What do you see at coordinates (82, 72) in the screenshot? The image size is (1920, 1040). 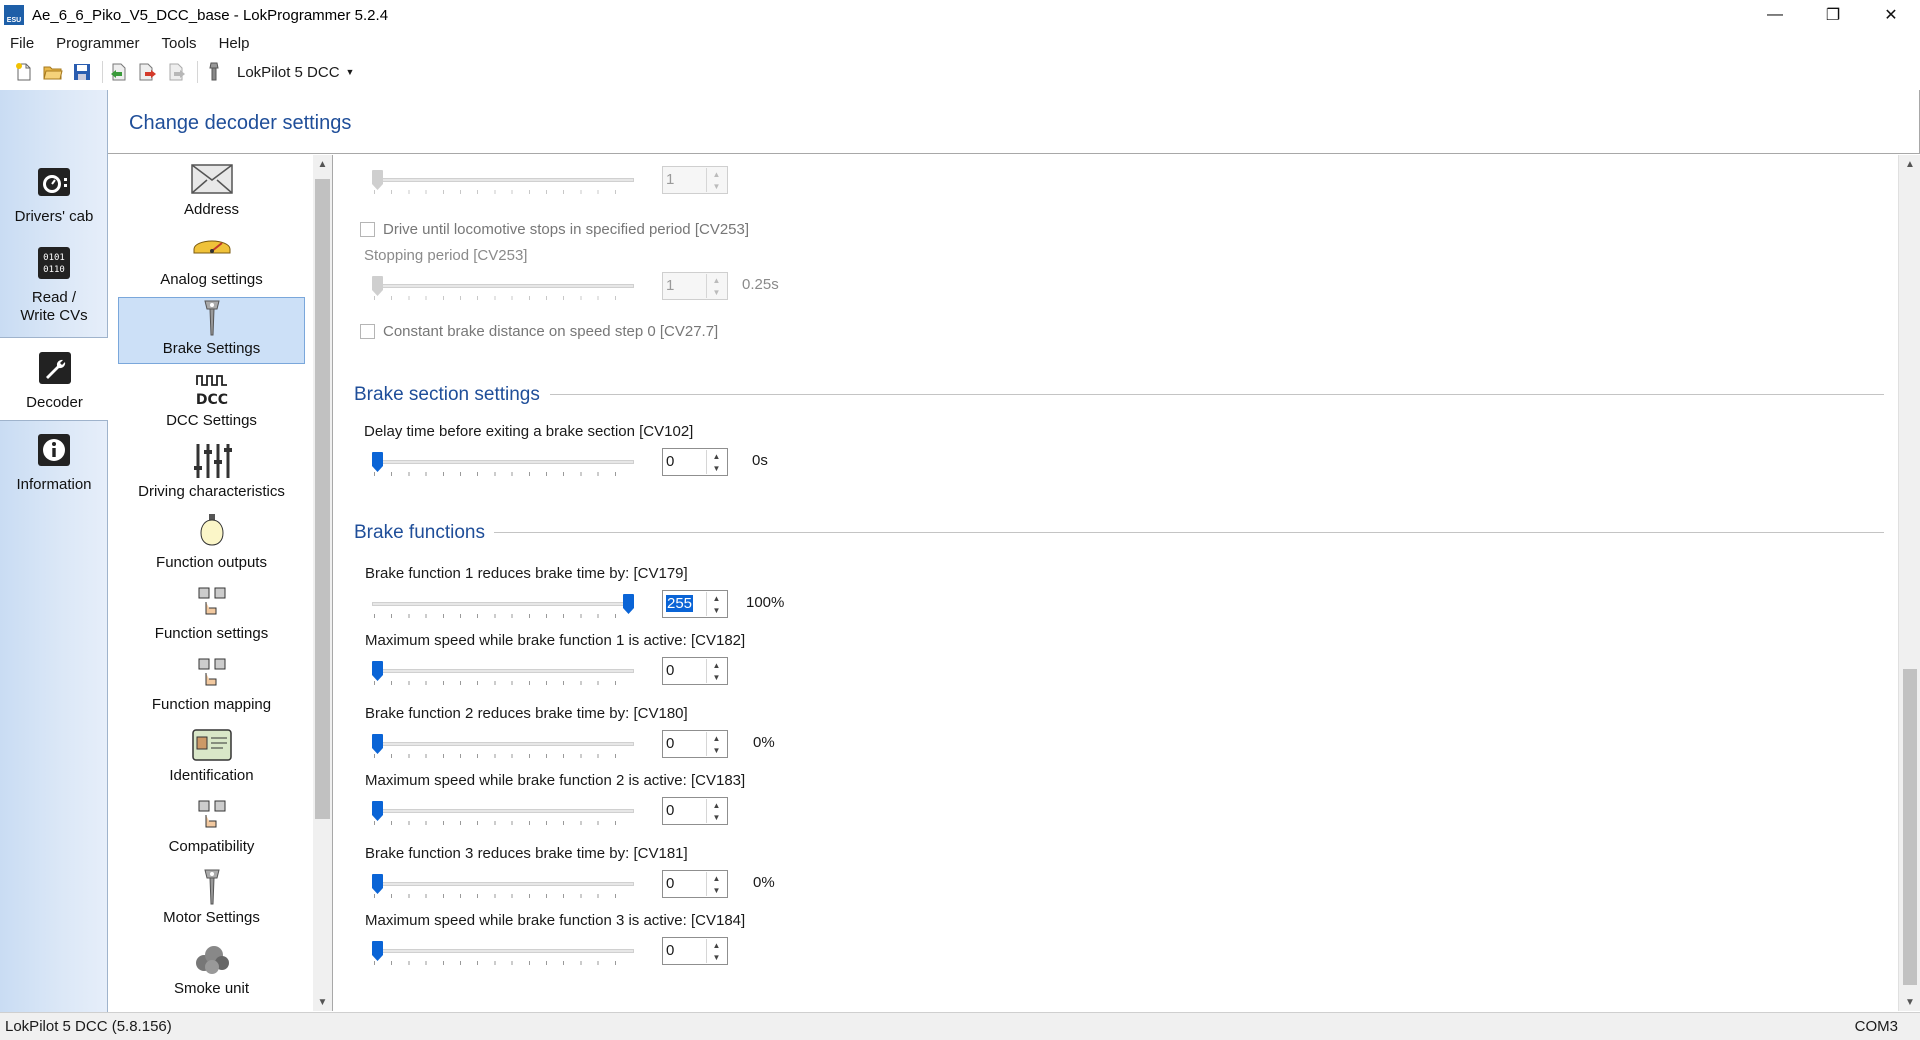 I see `save-icon` at bounding box center [82, 72].